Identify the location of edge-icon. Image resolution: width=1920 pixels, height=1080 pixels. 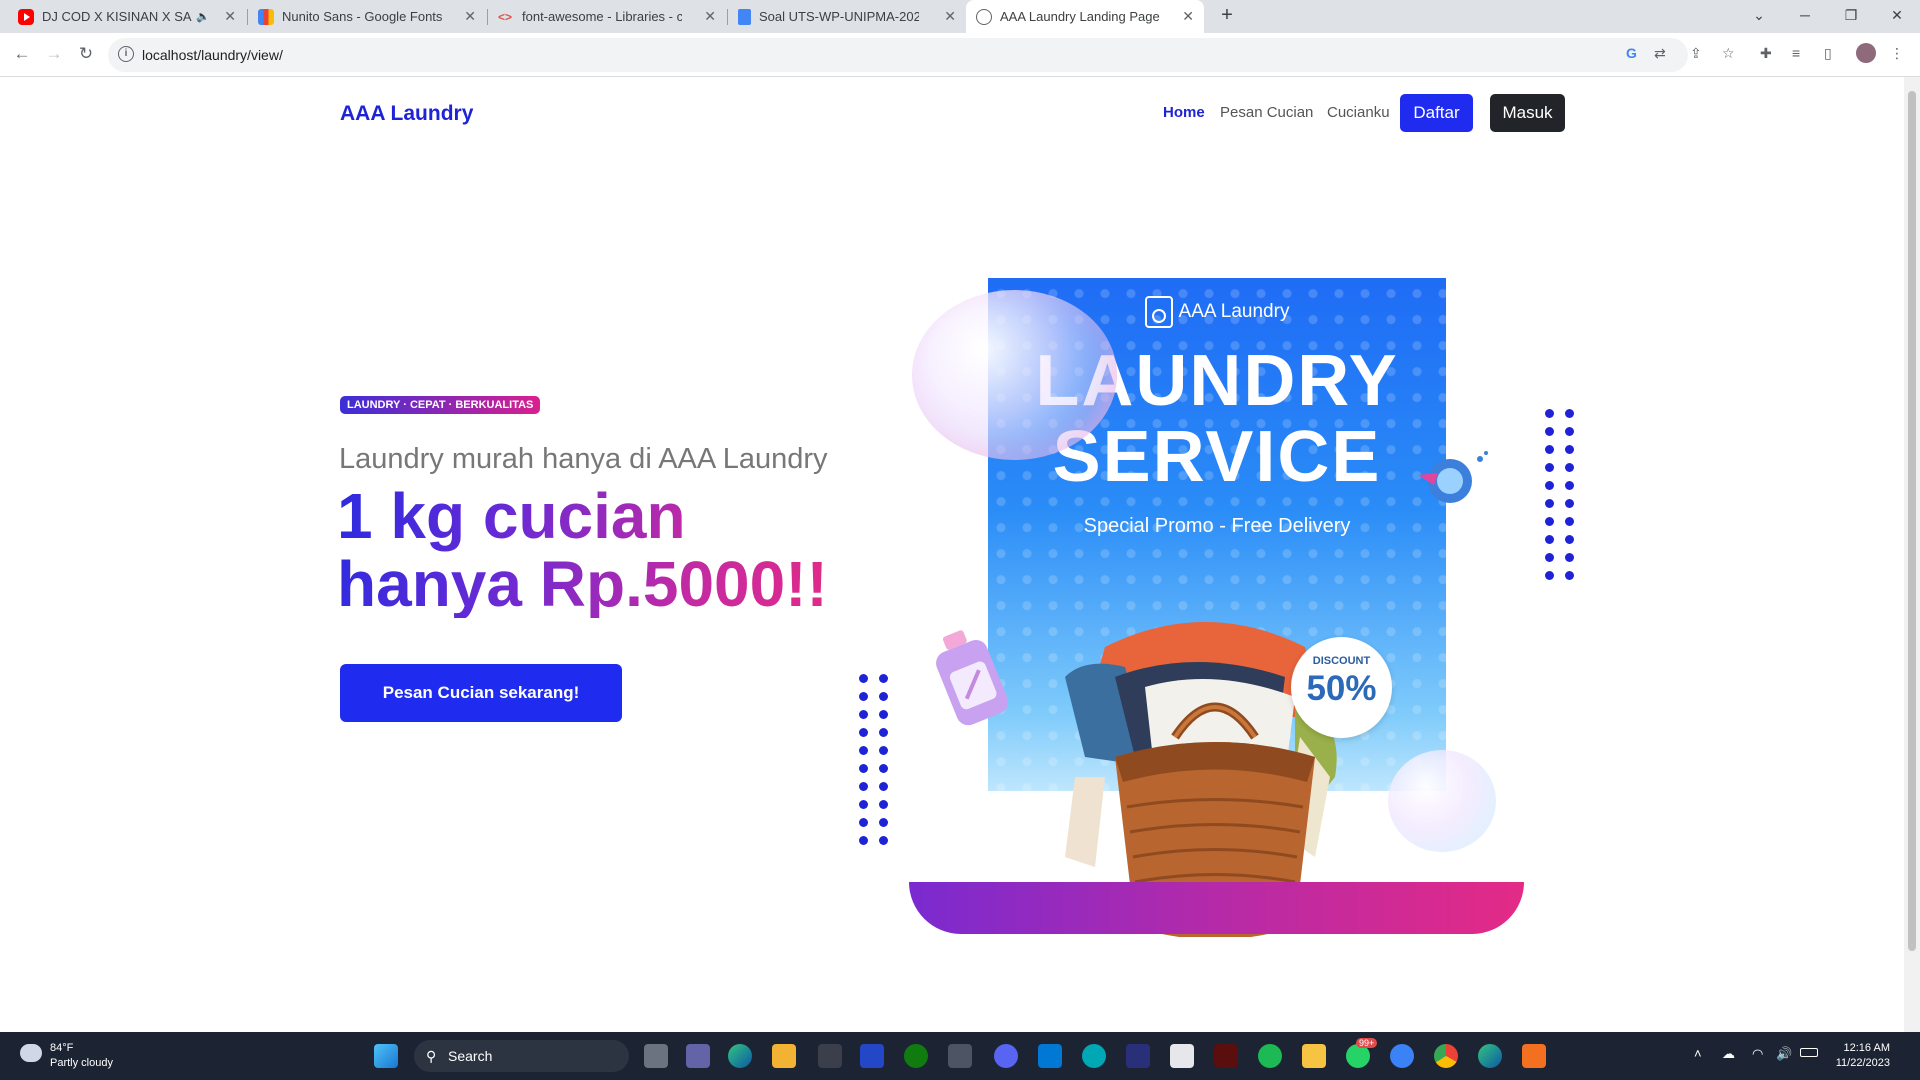
(740, 1056).